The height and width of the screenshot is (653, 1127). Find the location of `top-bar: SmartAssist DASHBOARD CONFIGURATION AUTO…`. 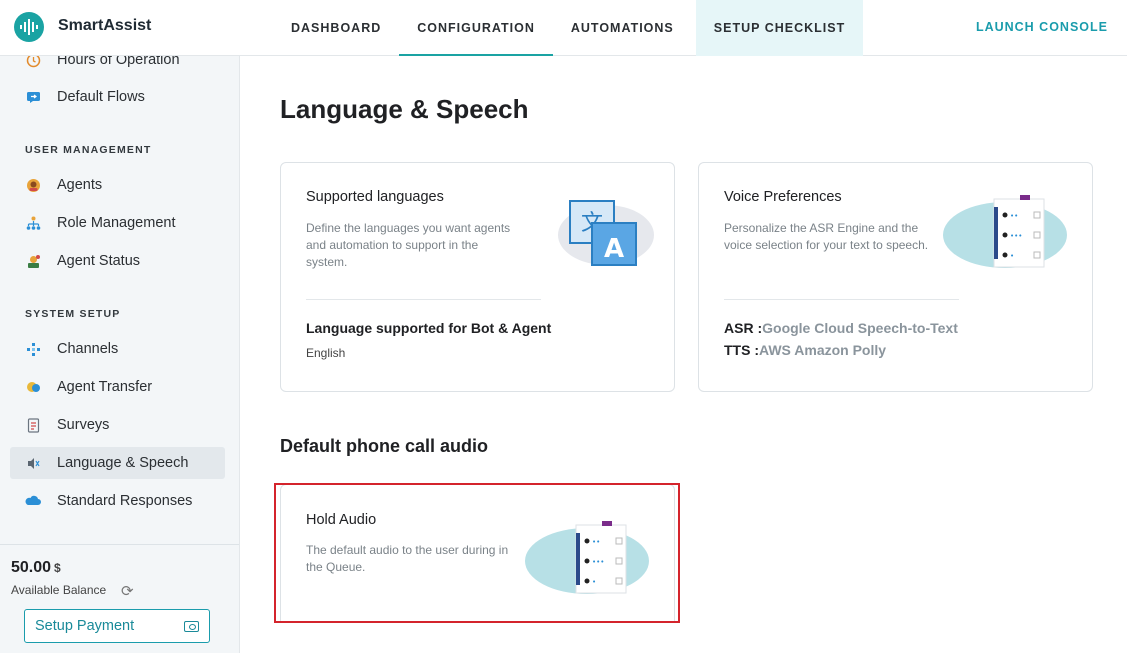

top-bar: SmartAssist DASHBOARD CONFIGURATION AUTO… is located at coordinates (563, 28).